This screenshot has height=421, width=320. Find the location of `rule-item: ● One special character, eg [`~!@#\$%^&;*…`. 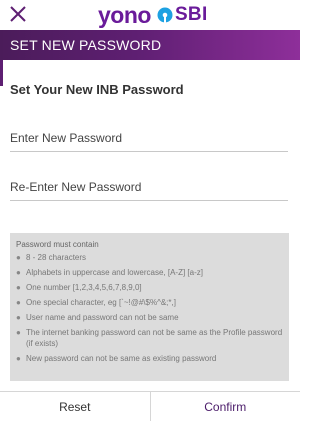

rule-item: ● One special character, eg [`~!@#\$%^&;*… is located at coordinates (96, 302).